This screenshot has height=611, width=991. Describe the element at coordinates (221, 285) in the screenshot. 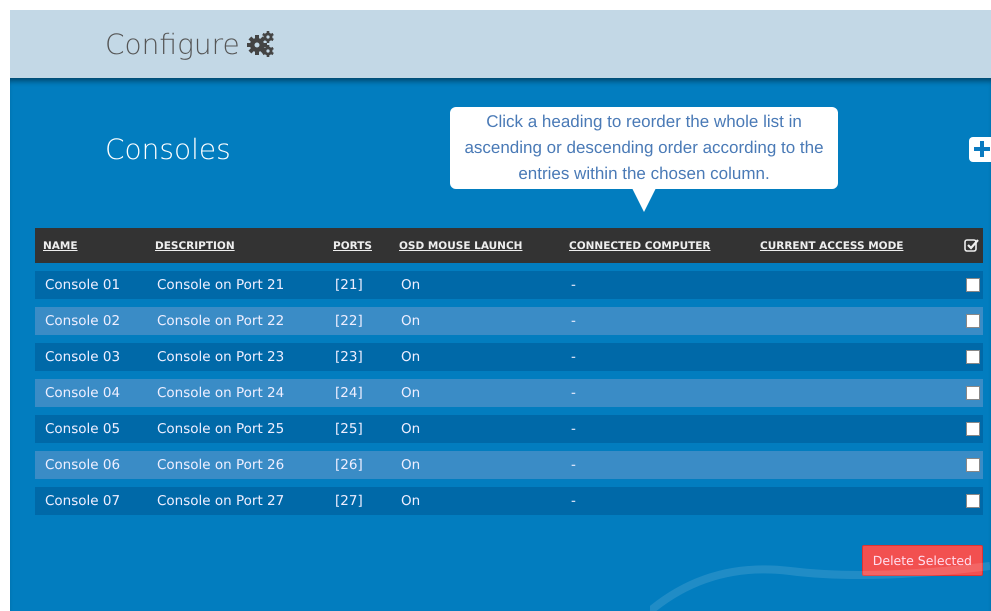

I see `table-cell-text: Console on Port 21` at that location.